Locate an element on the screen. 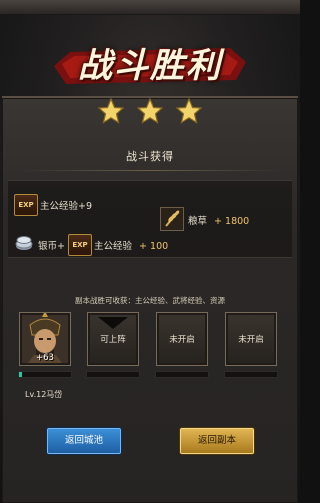 This screenshot has width=320, height=503. top-bar is located at coordinates (150, 7).